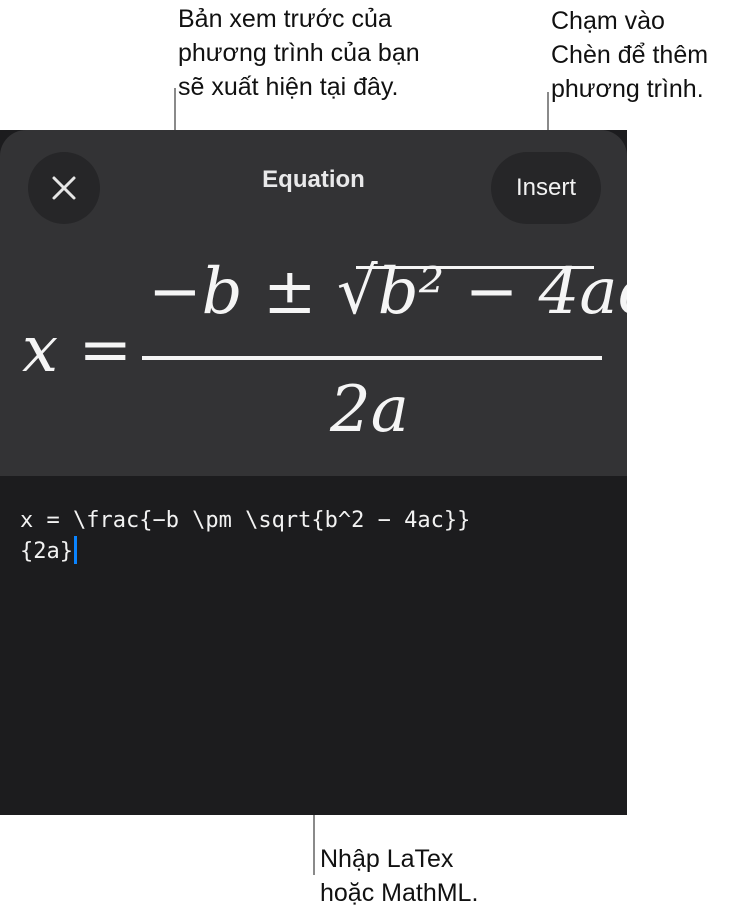 The height and width of the screenshot is (915, 747). Describe the element at coordinates (387, 292) in the screenshot. I see `equation-numerator: −b ± √b² − 4ac` at that location.